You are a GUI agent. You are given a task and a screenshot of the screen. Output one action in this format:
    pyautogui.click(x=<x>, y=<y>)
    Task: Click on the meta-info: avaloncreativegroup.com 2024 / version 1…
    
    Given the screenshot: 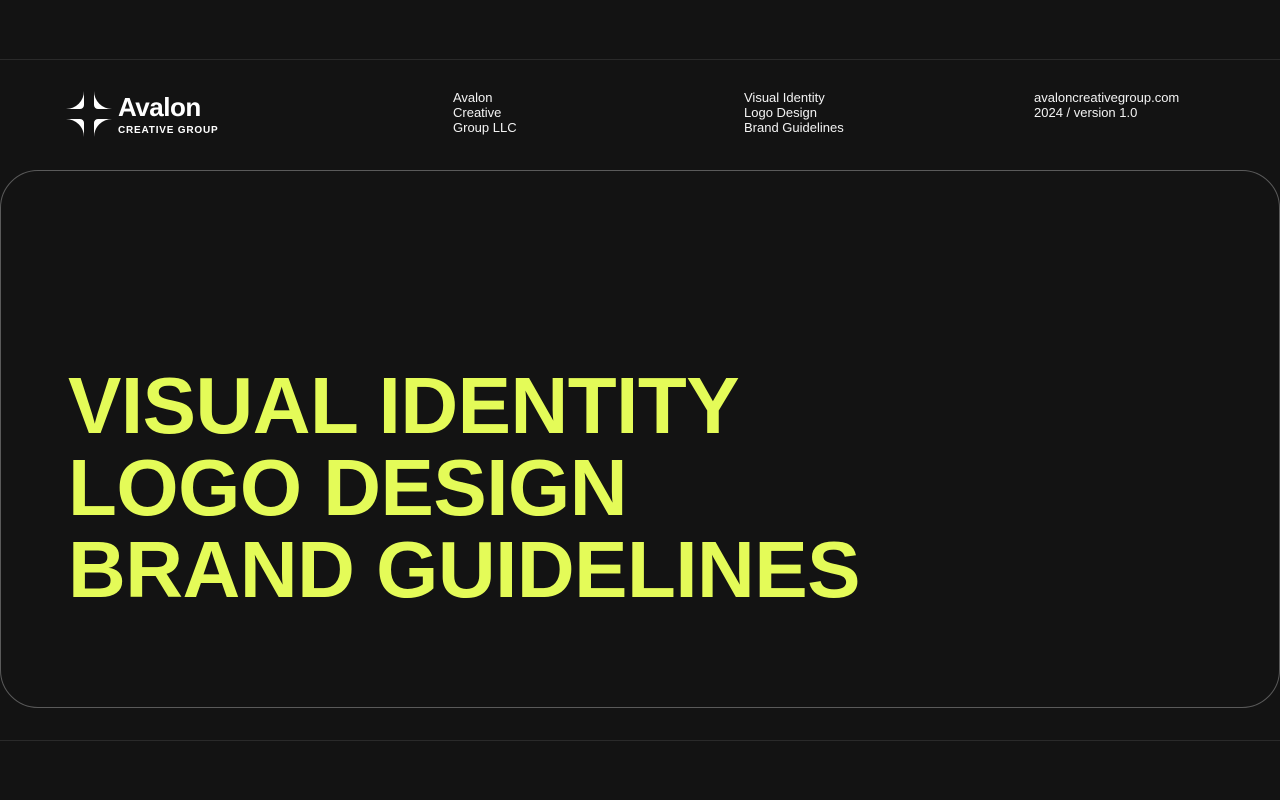 What is the action you would take?
    pyautogui.click(x=1106, y=105)
    